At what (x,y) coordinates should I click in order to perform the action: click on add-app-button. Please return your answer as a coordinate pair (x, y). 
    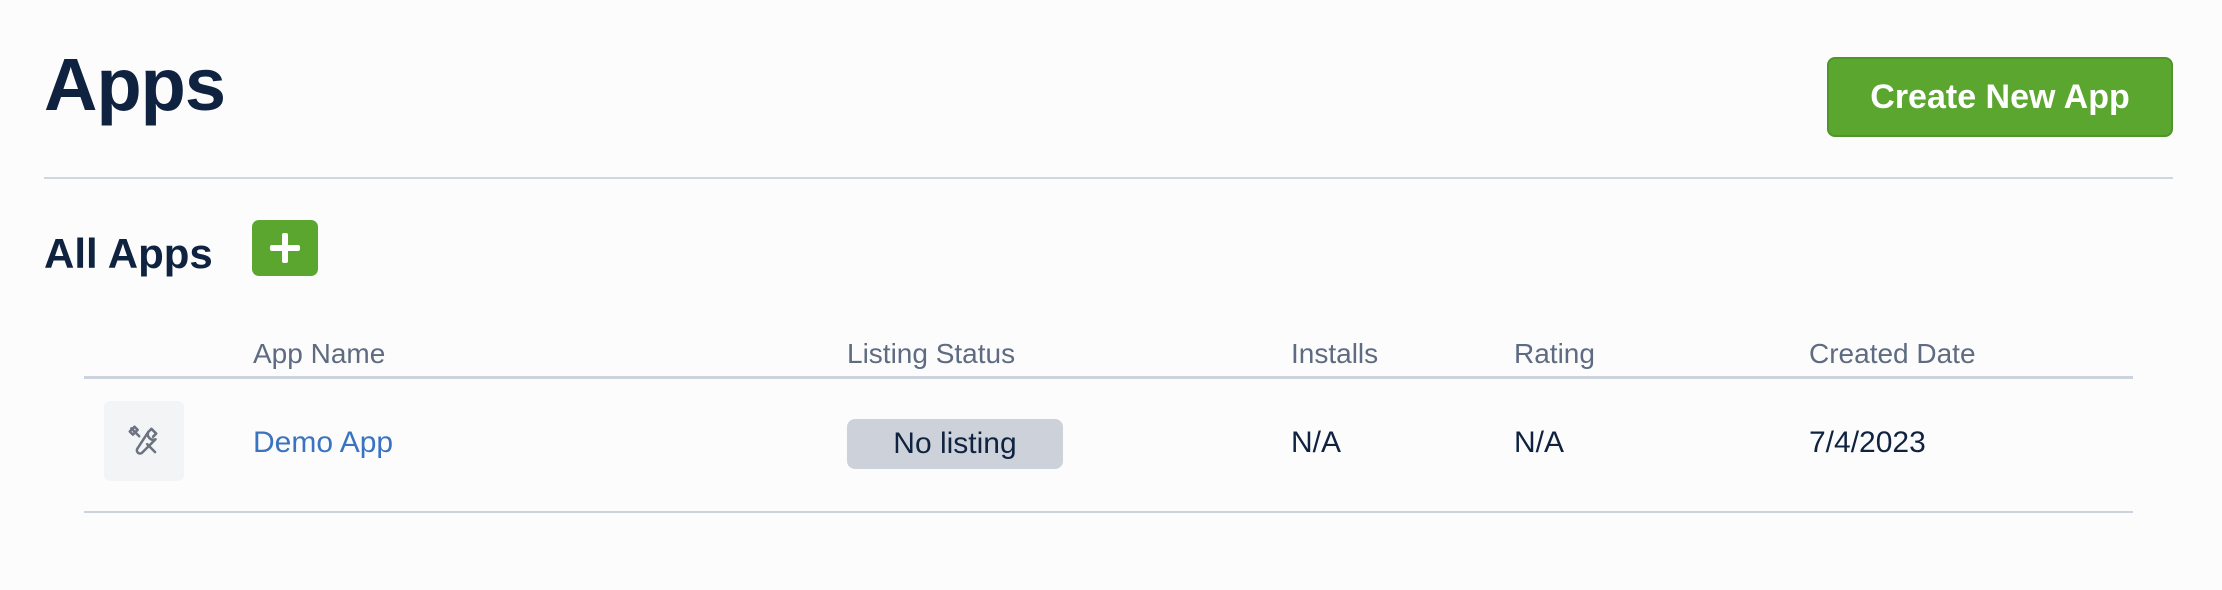
    Looking at the image, I should click on (285, 248).